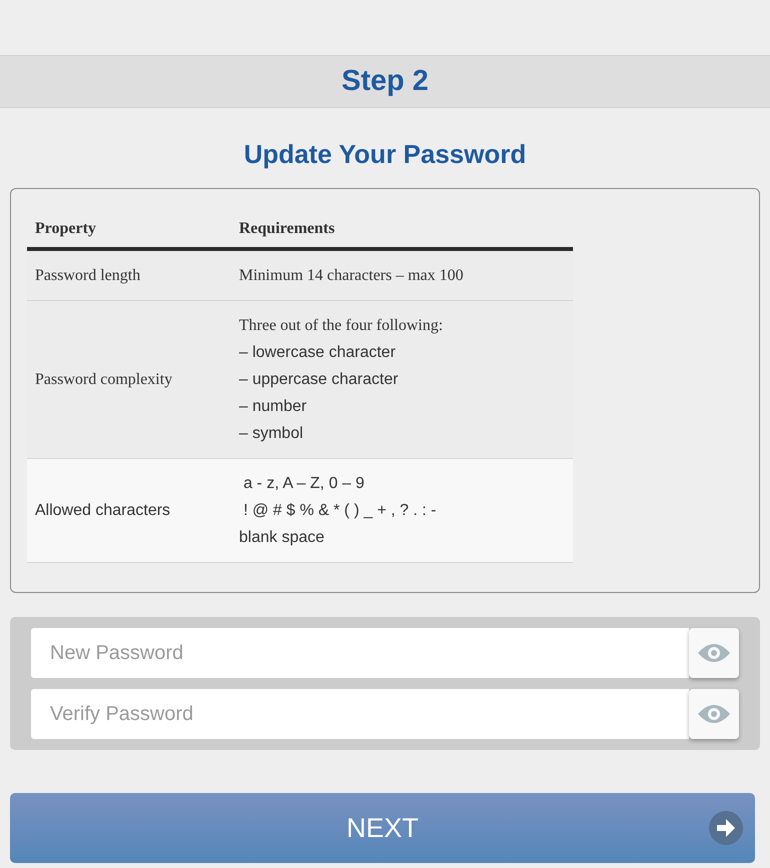 This screenshot has height=868, width=770. I want to click on table-cell-text: Three out of the four following:, so click(341, 326).